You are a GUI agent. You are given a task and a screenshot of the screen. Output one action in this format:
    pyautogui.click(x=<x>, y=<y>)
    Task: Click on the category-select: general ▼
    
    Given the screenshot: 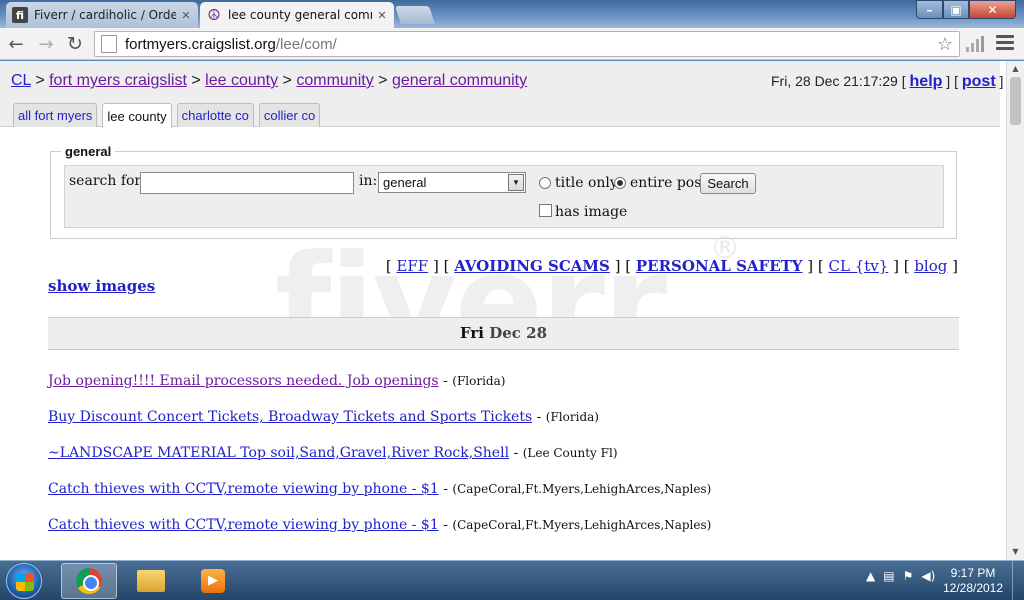 What is the action you would take?
    pyautogui.click(x=452, y=182)
    